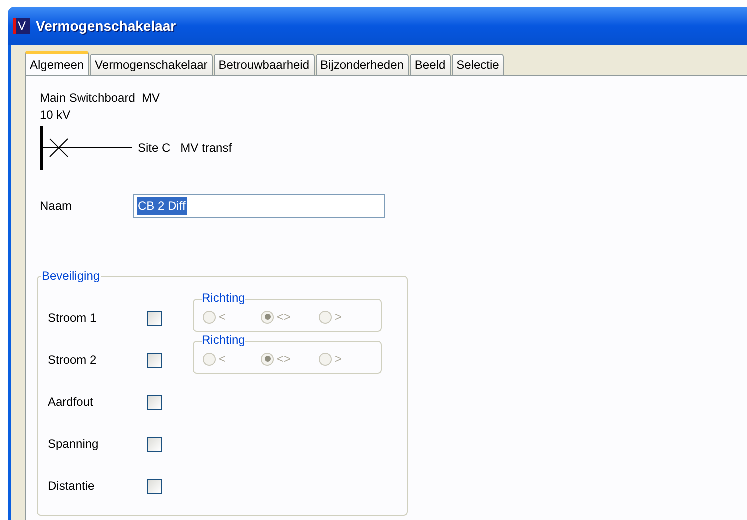 The image size is (747, 520). Describe the element at coordinates (151, 64) in the screenshot. I see `tab: Vermogenschakelaar` at that location.